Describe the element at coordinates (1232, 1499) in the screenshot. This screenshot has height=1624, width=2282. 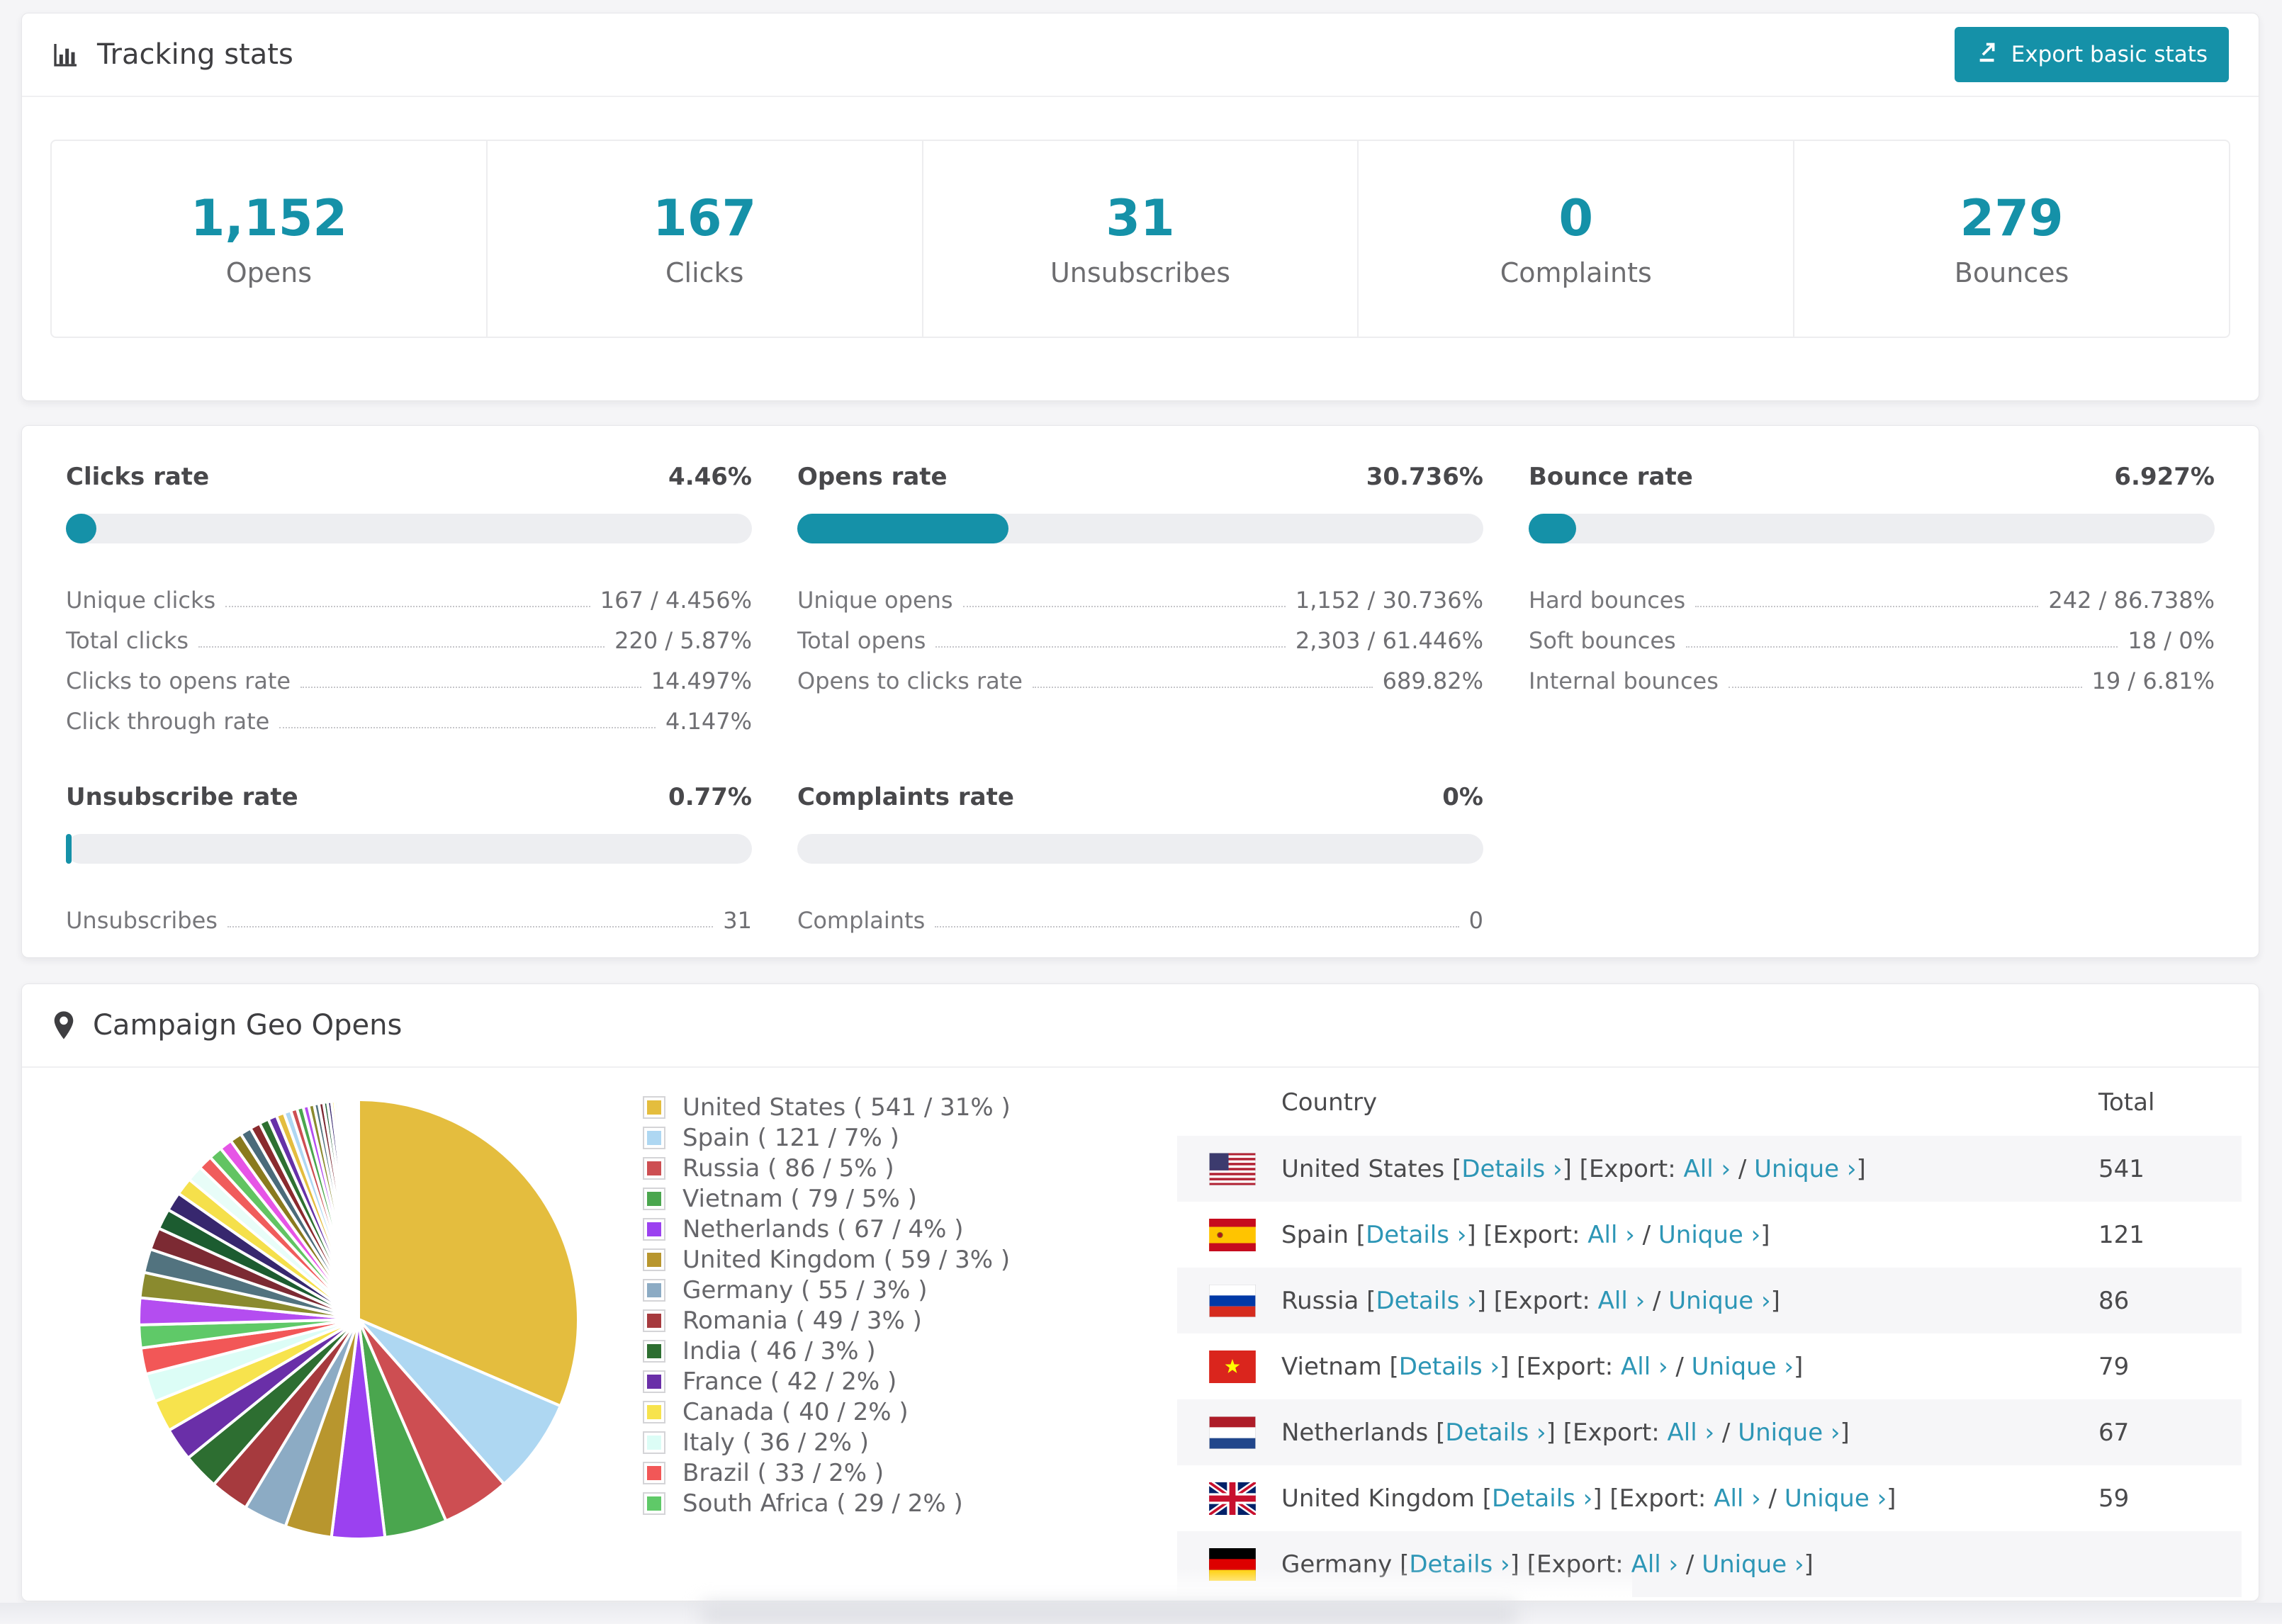
I see `flag-icon-gb` at that location.